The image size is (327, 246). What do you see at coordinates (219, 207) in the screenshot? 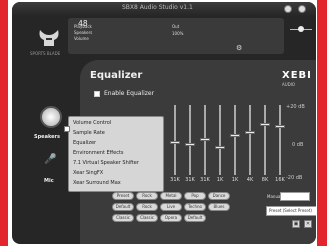
I see `preset-button: Blues` at bounding box center [219, 207].